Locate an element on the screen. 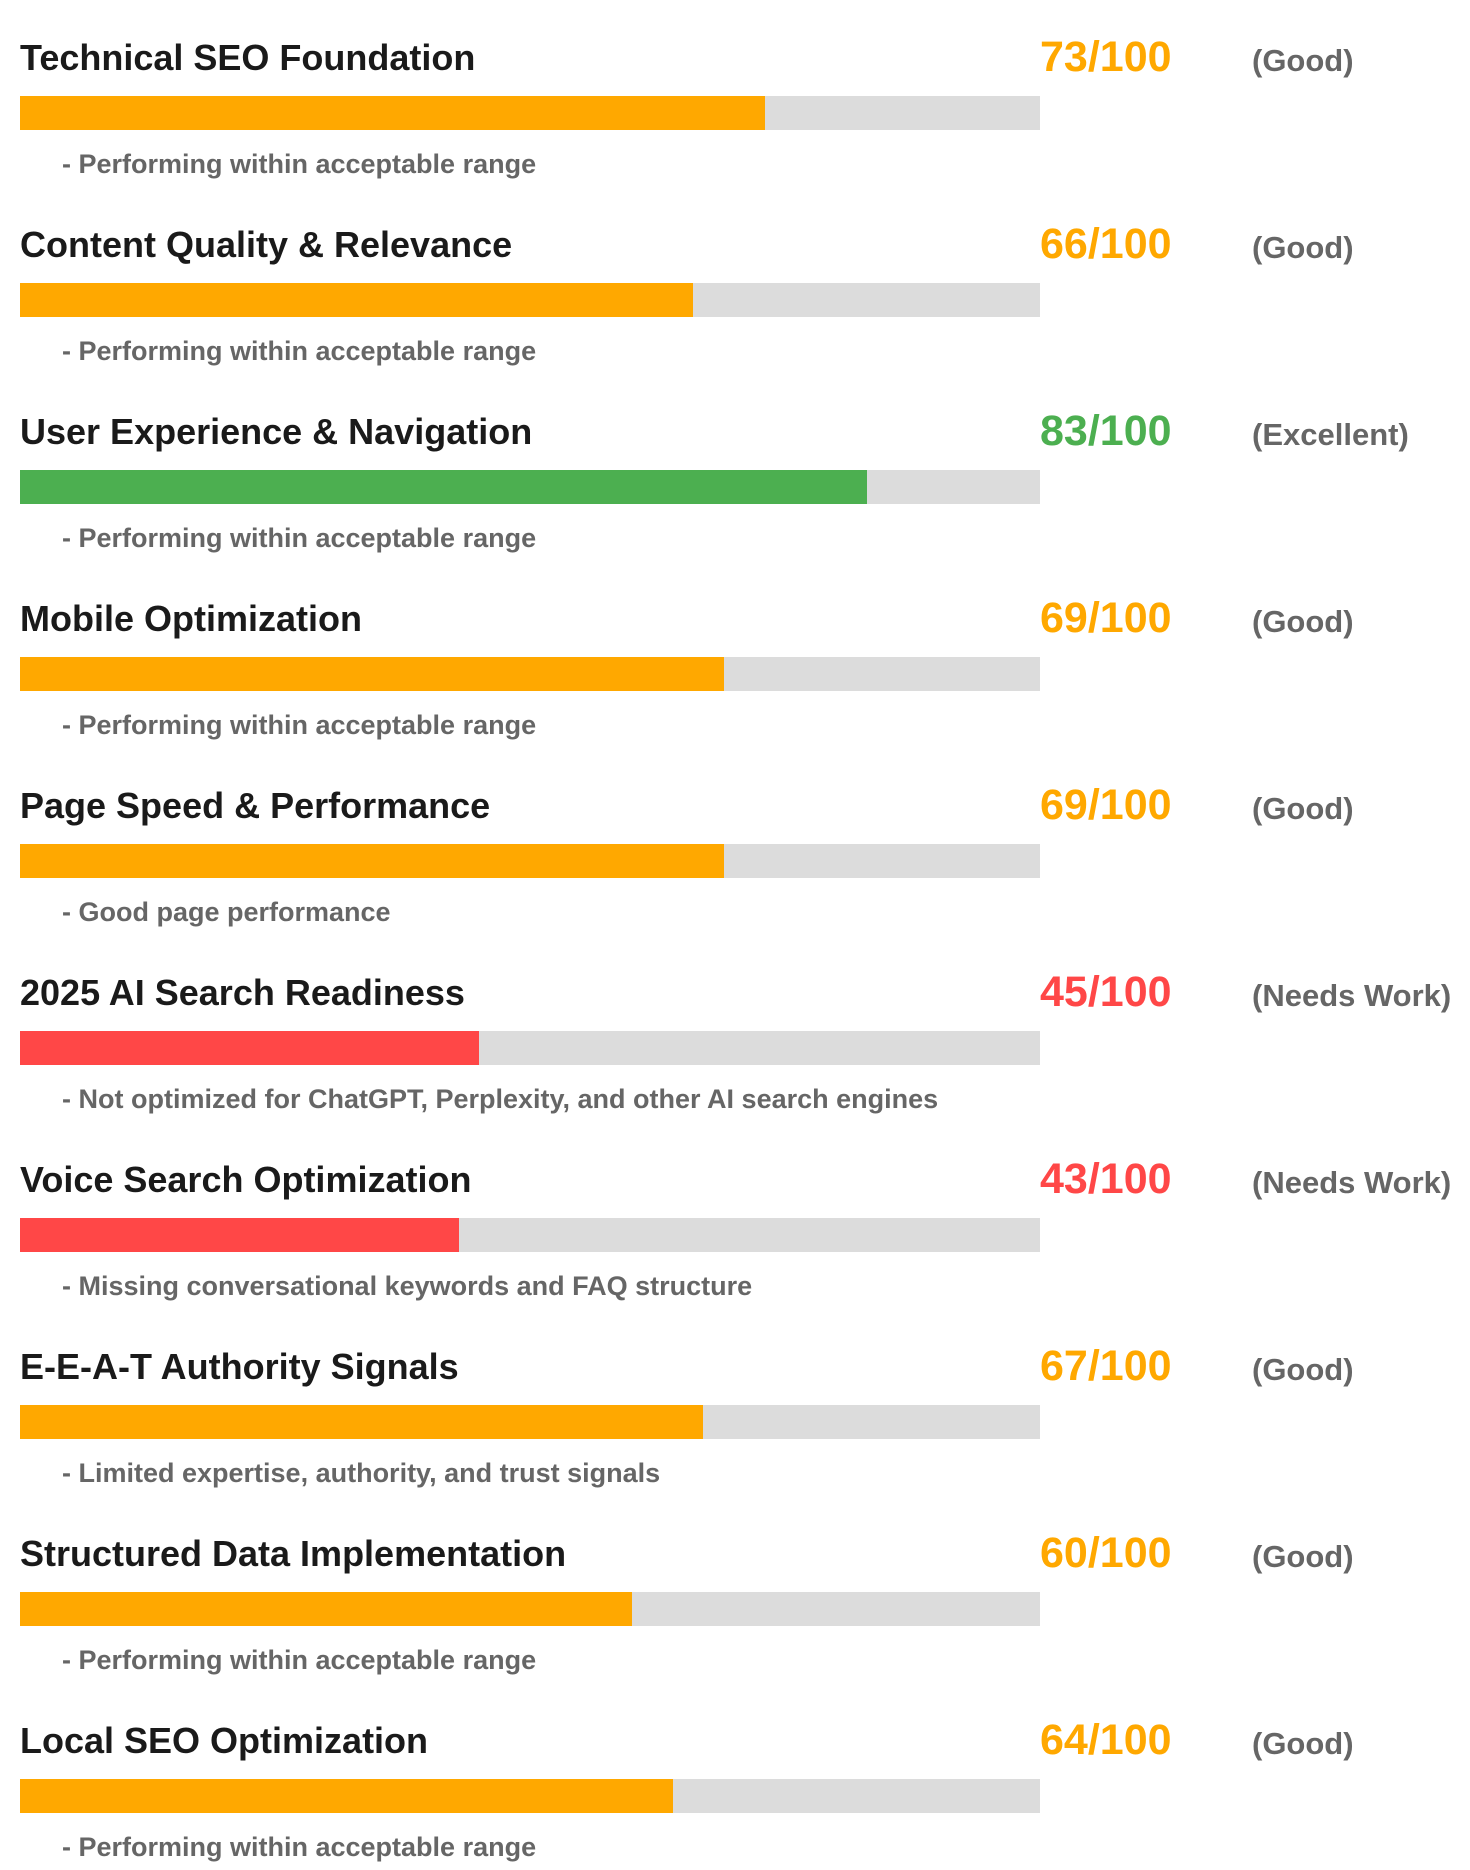 This screenshot has height=1870, width=1470. score-value: 67/100 is located at coordinates (1106, 1366).